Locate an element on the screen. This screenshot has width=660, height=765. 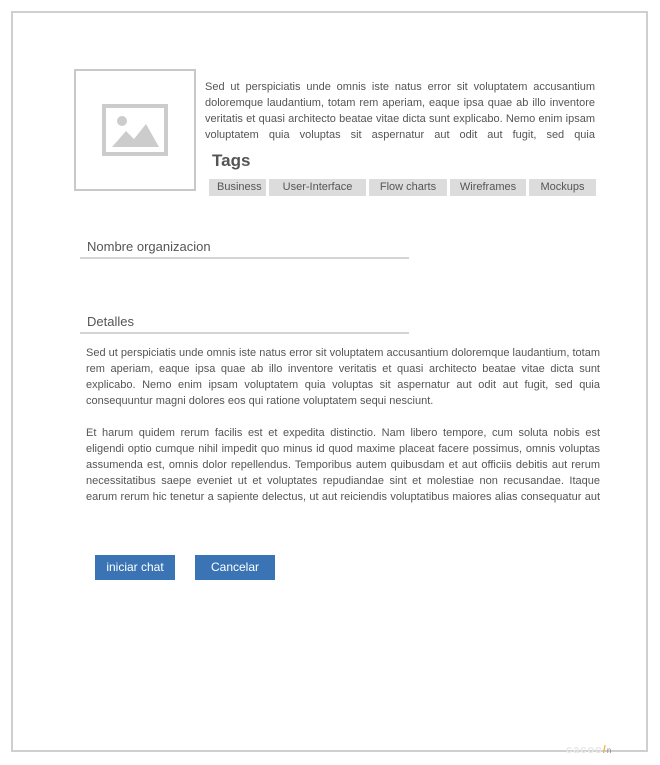
tag-user-interface: User-Interface is located at coordinates (317, 187).